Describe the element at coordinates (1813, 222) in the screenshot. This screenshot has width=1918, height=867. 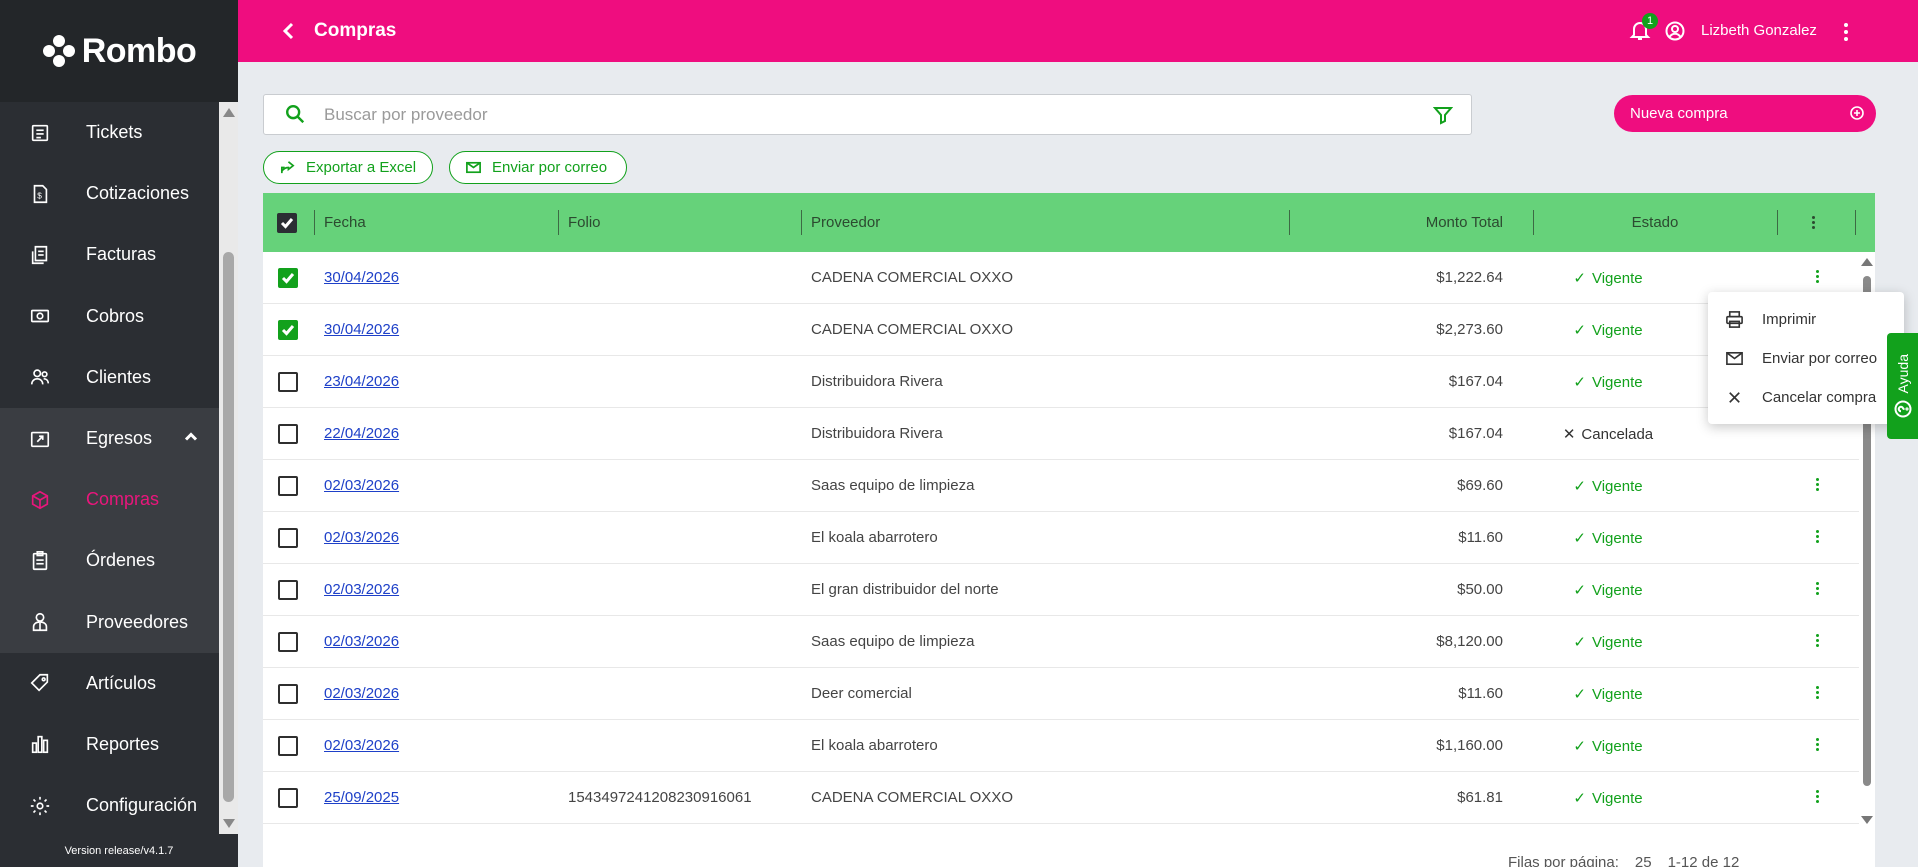
I see `column-options-icon` at that location.